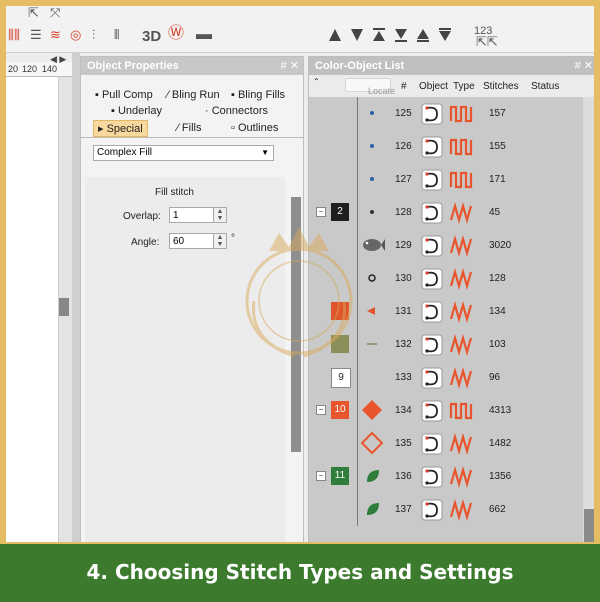  What do you see at coordinates (360, 66) in the screenshot?
I see `panel-title: Color-Object List` at bounding box center [360, 66].